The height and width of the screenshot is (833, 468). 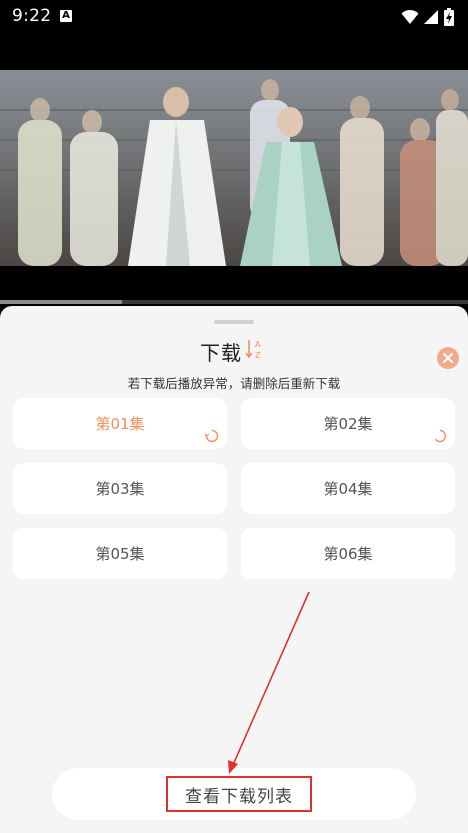 I want to click on episode-label: 第01集, so click(x=120, y=424).